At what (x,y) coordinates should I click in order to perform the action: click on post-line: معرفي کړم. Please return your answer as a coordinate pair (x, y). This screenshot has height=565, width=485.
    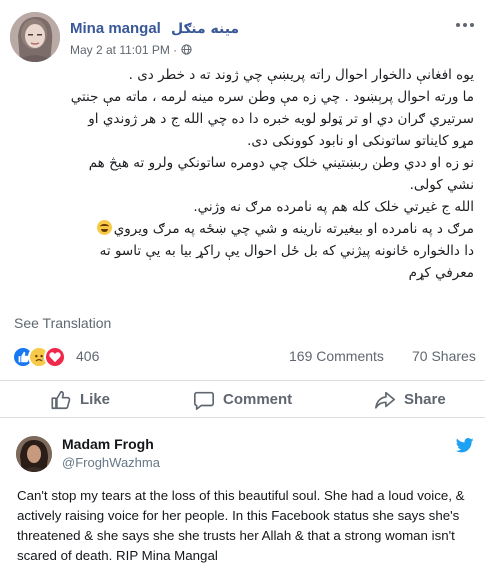
    Looking at the image, I should click on (441, 273).